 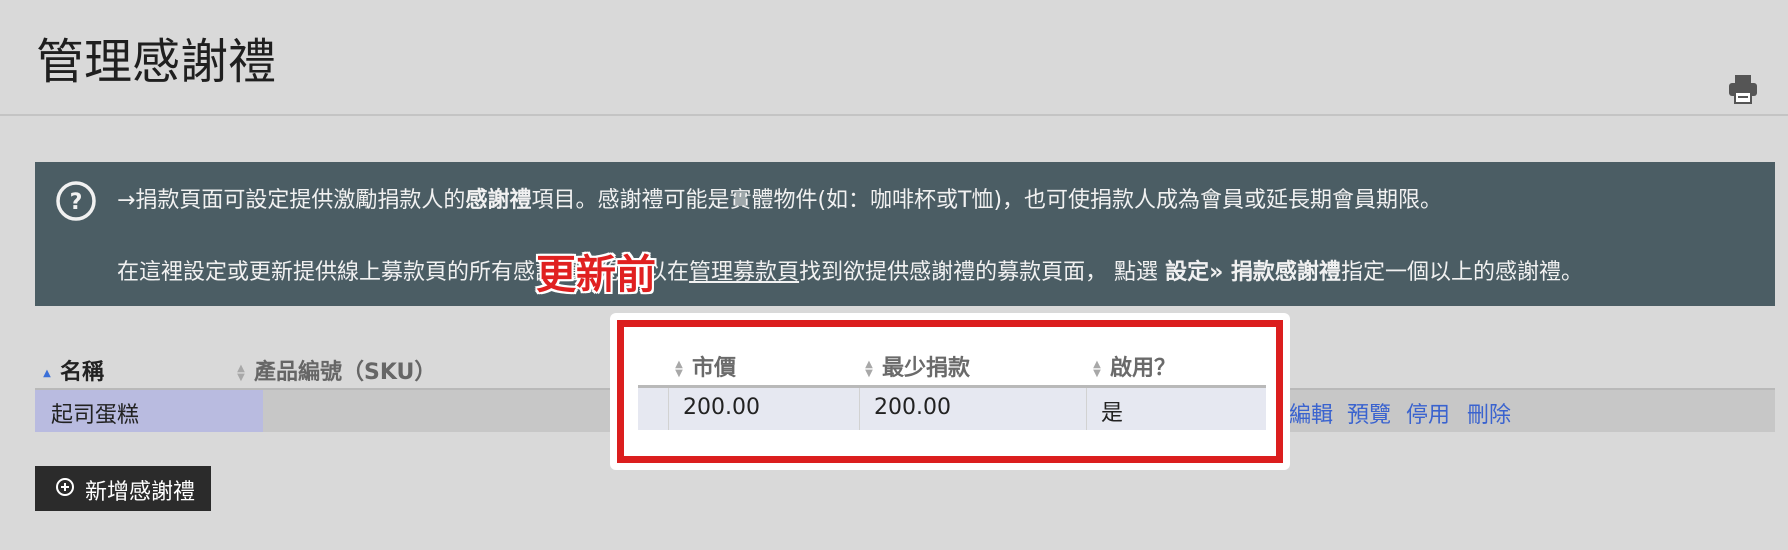 I want to click on before-update-banner: 更新前, so click(x=596, y=275).